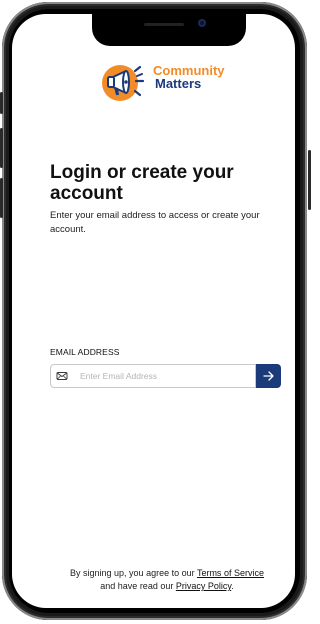 The width and height of the screenshot is (320, 624). I want to click on email-field, so click(164, 376).